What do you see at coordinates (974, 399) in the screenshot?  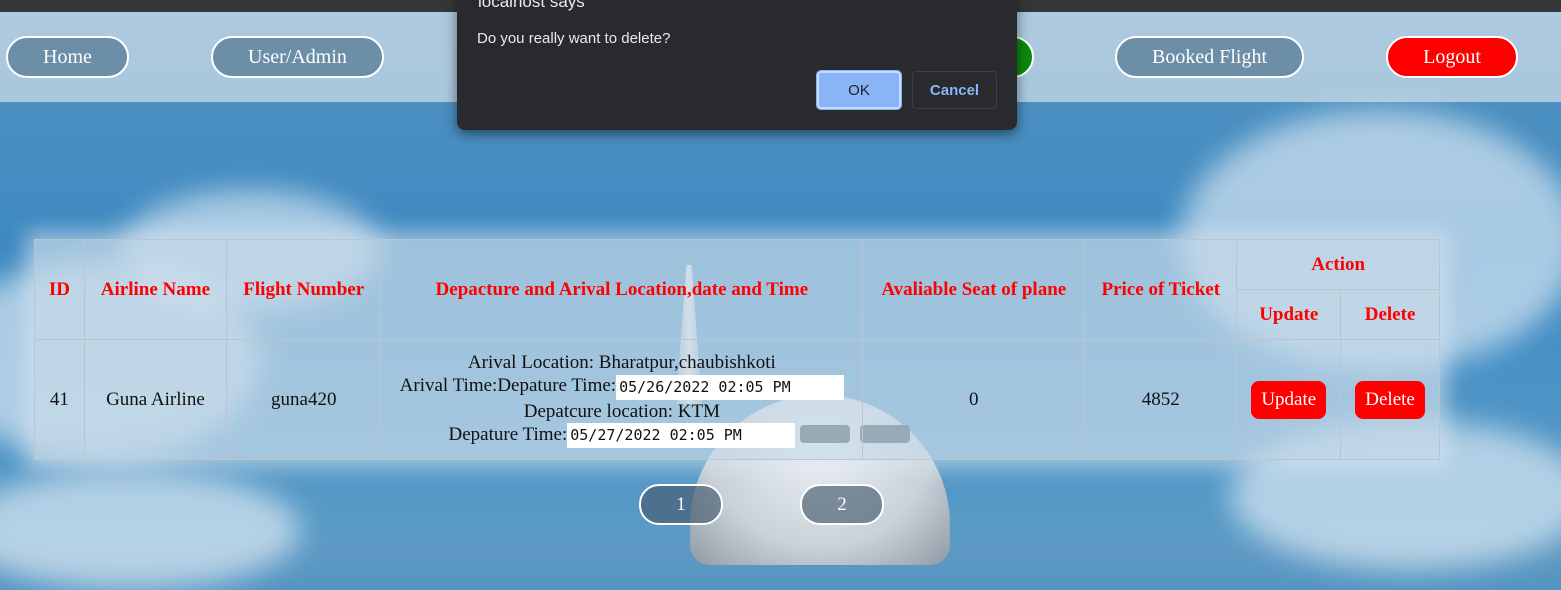 I see `cell-seats: 0` at bounding box center [974, 399].